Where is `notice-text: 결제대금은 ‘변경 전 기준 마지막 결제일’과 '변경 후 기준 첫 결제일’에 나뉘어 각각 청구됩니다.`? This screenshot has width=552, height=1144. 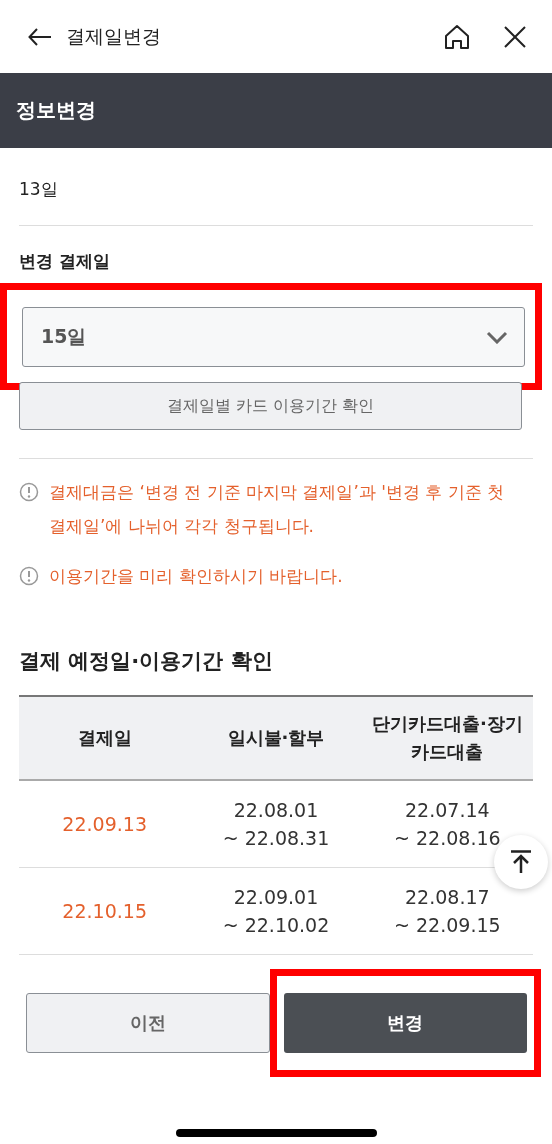 notice-text: 결제대금은 ‘변경 전 기준 마지막 결제일’과 '변경 후 기준 첫 결제일’에 나뉘어 각각 청구됩니다. is located at coordinates (277, 509).